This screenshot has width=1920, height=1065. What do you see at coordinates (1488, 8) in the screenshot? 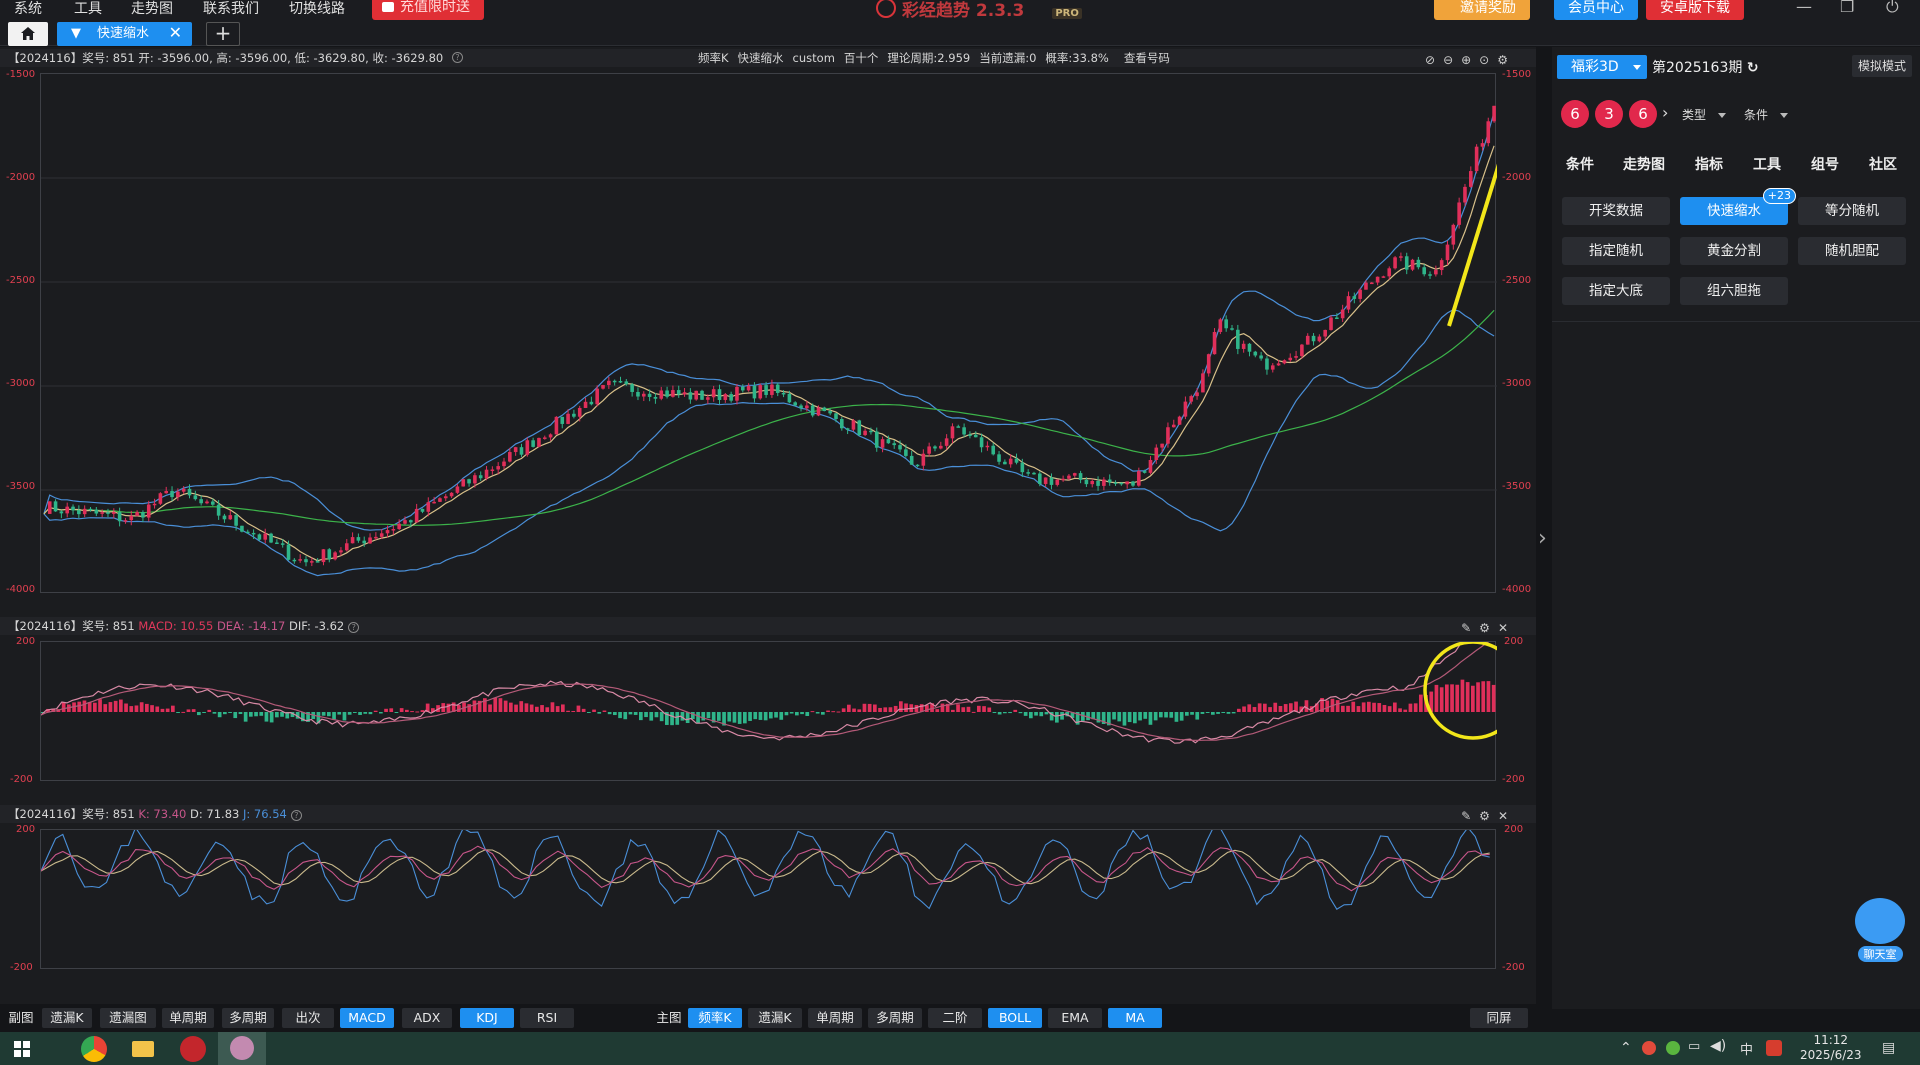
I see `invite-label: 邀请奖励` at bounding box center [1488, 8].